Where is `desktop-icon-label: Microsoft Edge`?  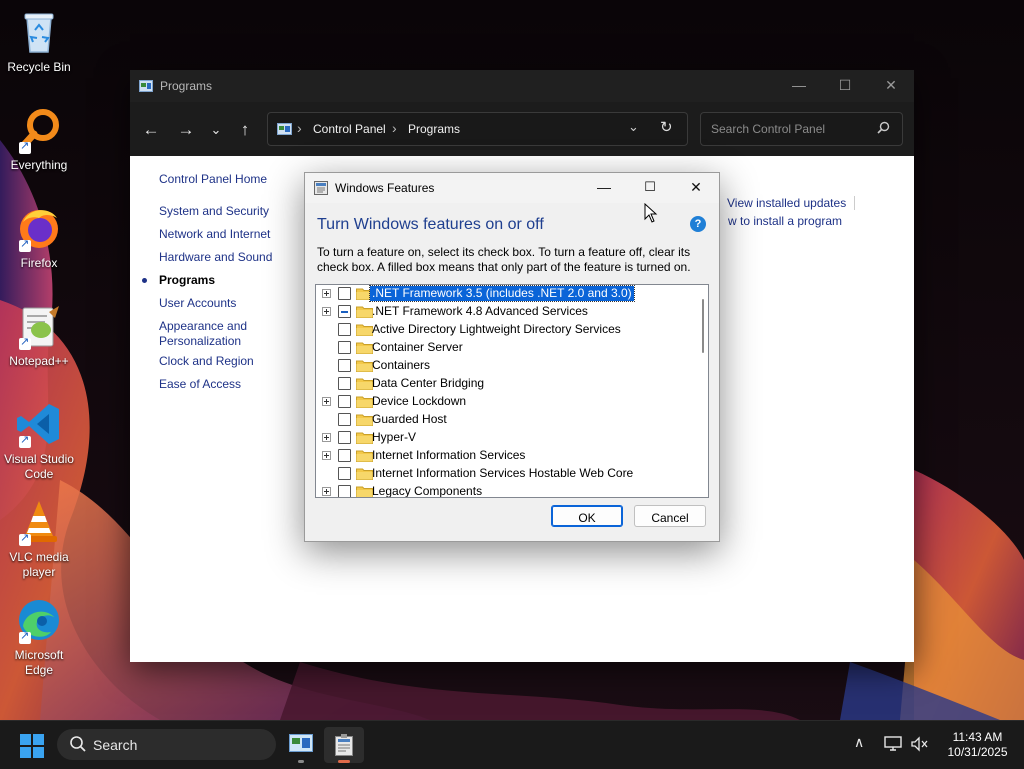
desktop-icon-label: Microsoft Edge is located at coordinates (39, 662).